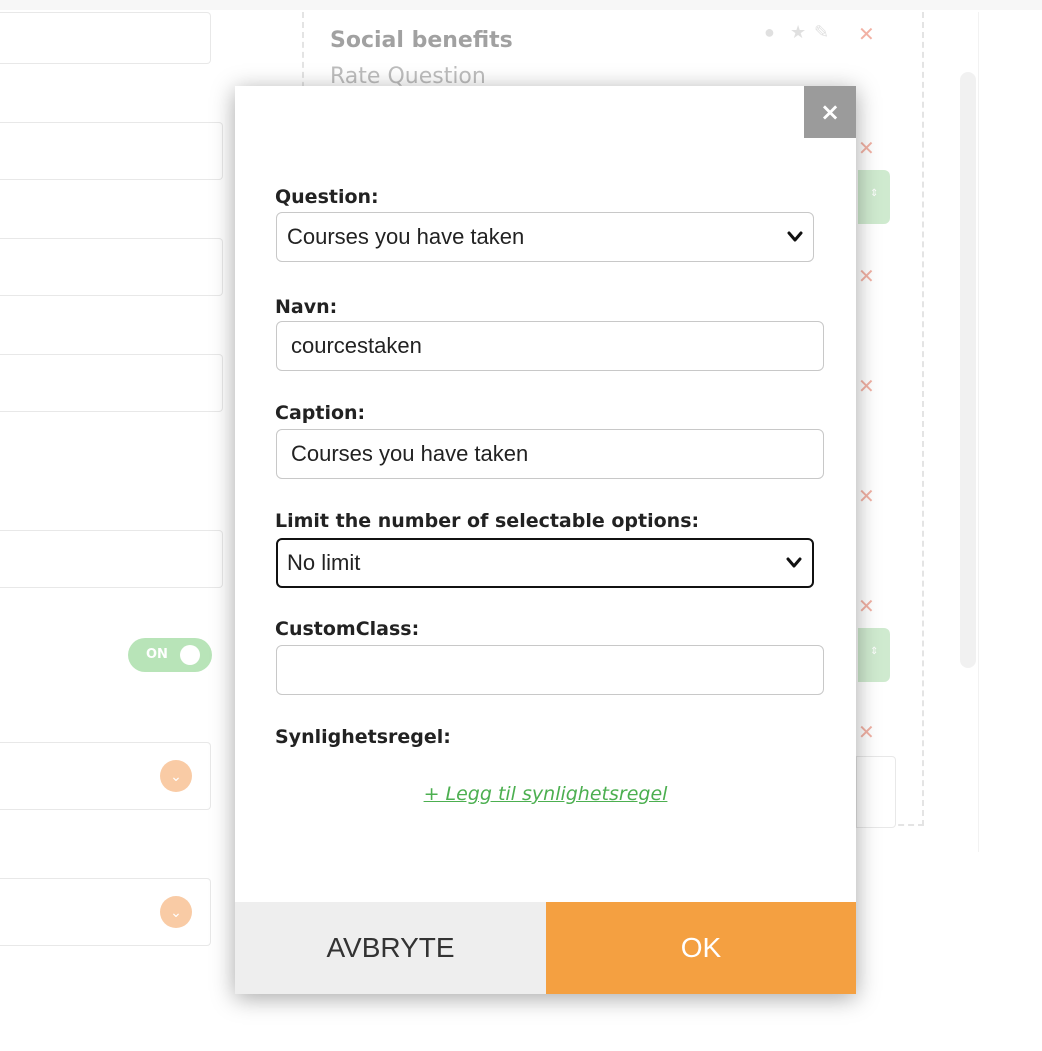  Describe the element at coordinates (550, 670) in the screenshot. I see `customclass-input` at that location.